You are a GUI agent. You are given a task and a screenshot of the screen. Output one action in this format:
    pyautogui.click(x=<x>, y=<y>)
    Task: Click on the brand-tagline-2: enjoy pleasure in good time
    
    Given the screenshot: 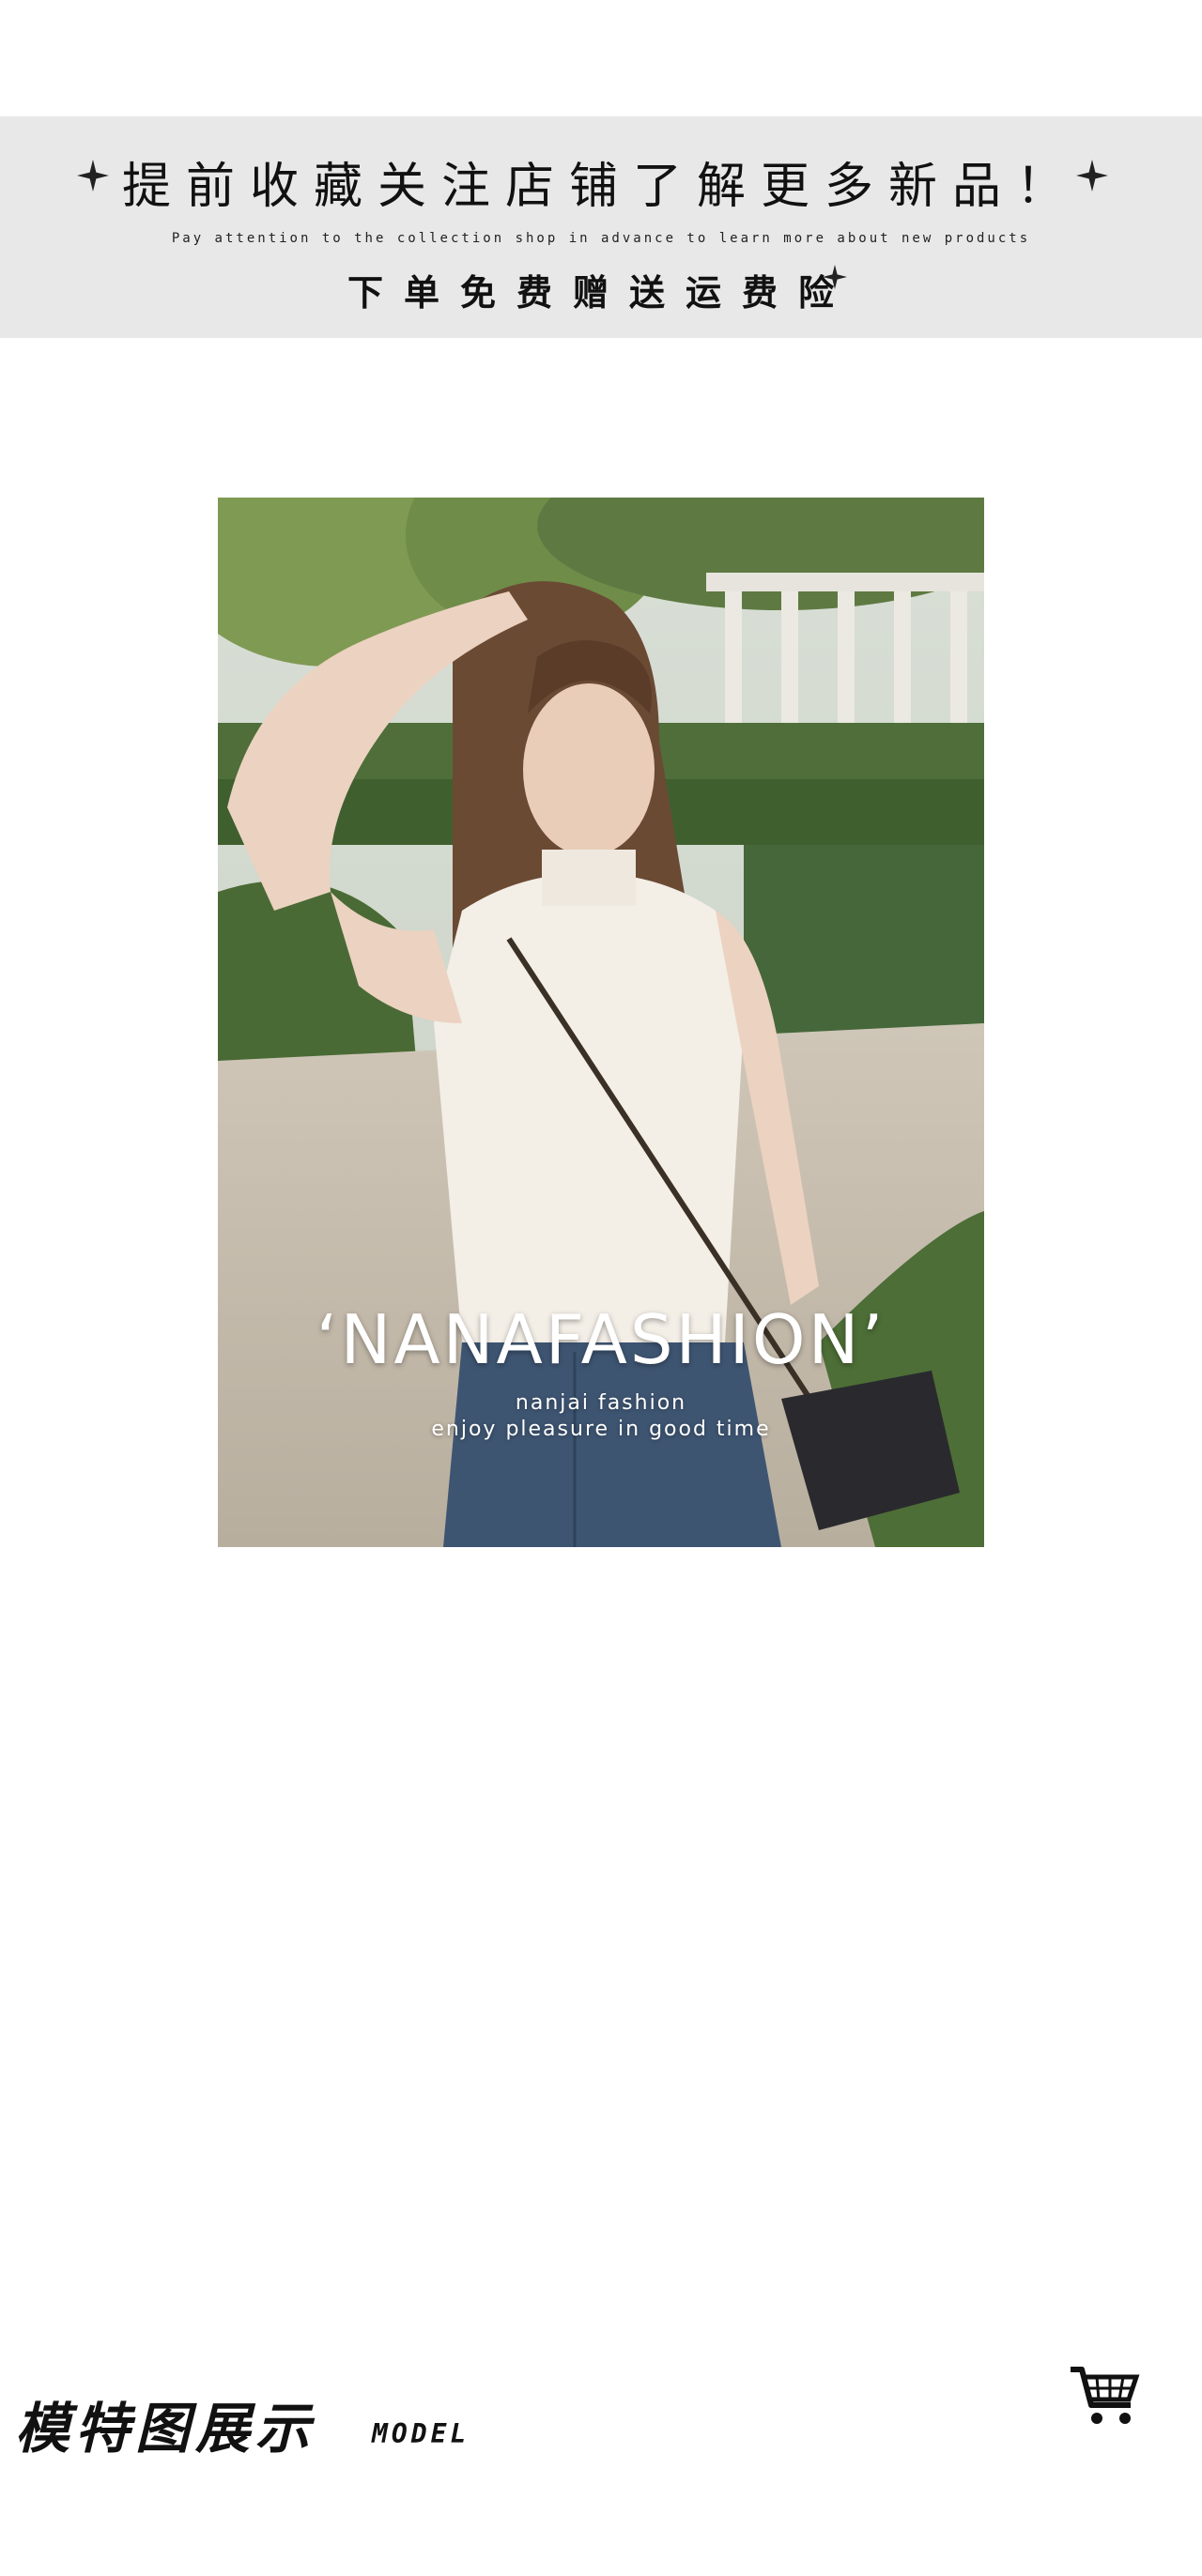 What is the action you would take?
    pyautogui.click(x=601, y=1429)
    